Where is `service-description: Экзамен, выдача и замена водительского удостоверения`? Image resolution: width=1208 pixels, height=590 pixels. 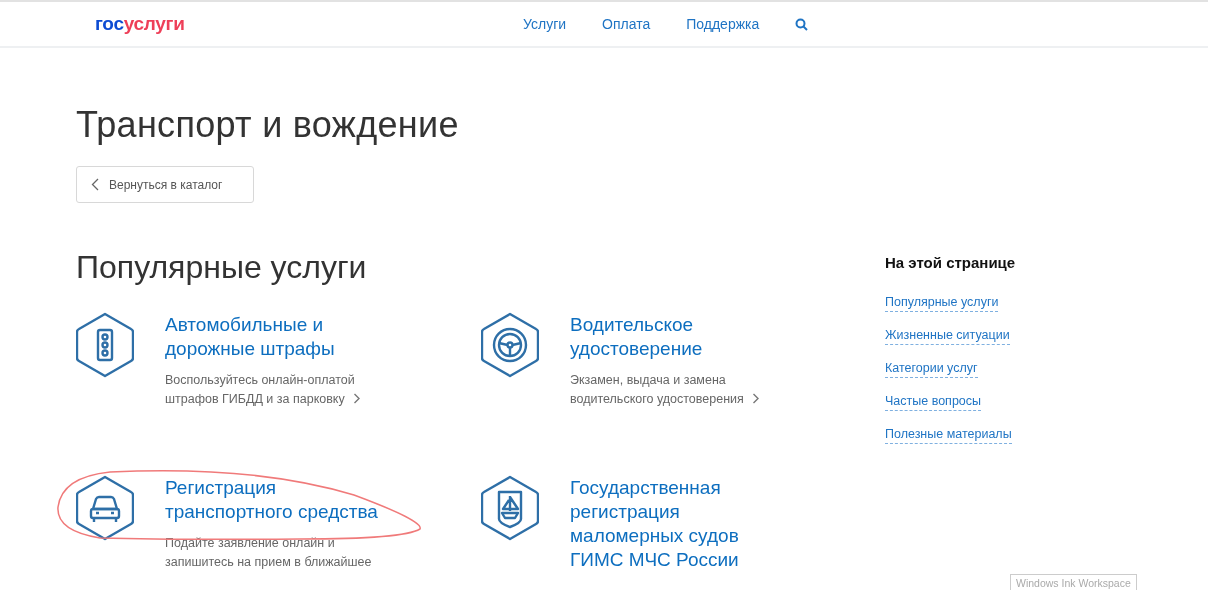 service-description: Экзамен, выдача и замена водительского удостоверения is located at coordinates (680, 390).